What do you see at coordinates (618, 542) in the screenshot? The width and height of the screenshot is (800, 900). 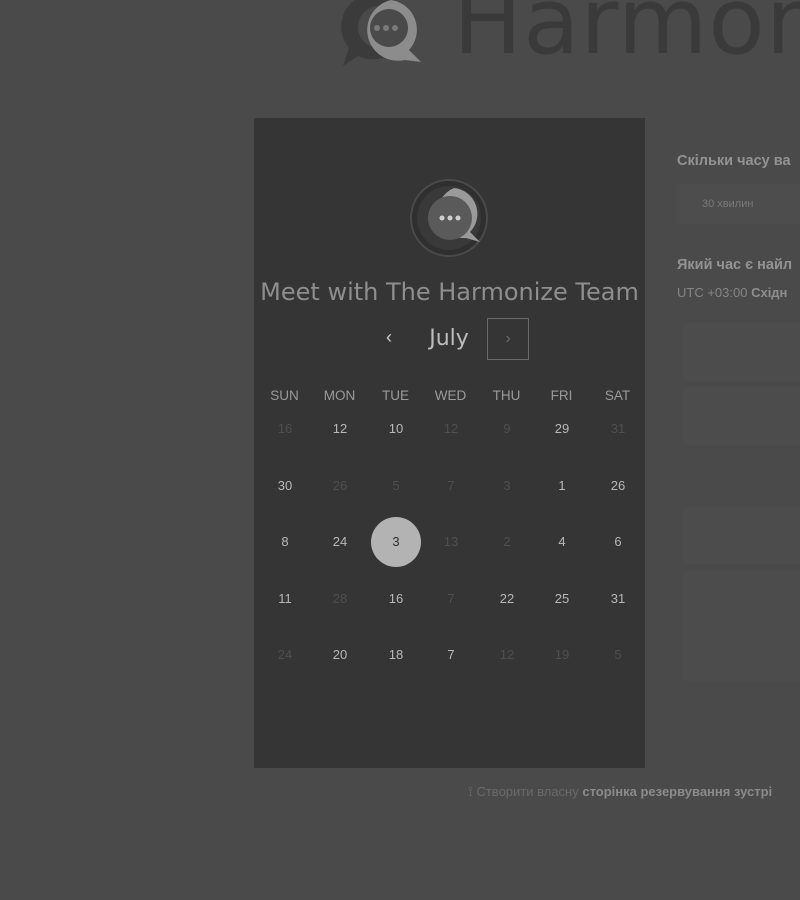 I see `day-cell: 6` at bounding box center [618, 542].